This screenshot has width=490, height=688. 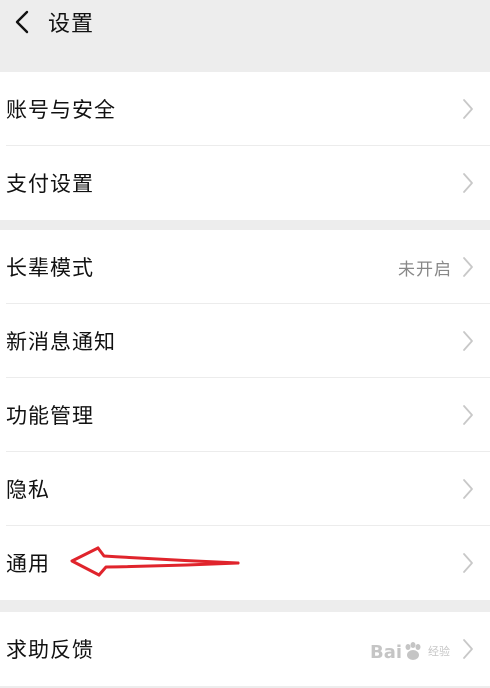 I want to click on chevron-left-icon, so click(x=22, y=22).